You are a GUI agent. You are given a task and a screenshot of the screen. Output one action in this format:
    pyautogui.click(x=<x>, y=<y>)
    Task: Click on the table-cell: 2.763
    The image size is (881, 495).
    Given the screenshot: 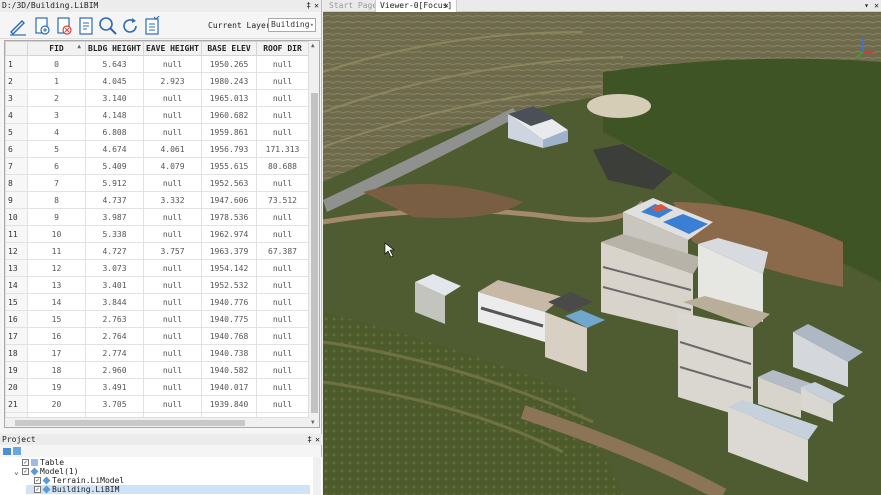 What is the action you would take?
    pyautogui.click(x=114, y=319)
    